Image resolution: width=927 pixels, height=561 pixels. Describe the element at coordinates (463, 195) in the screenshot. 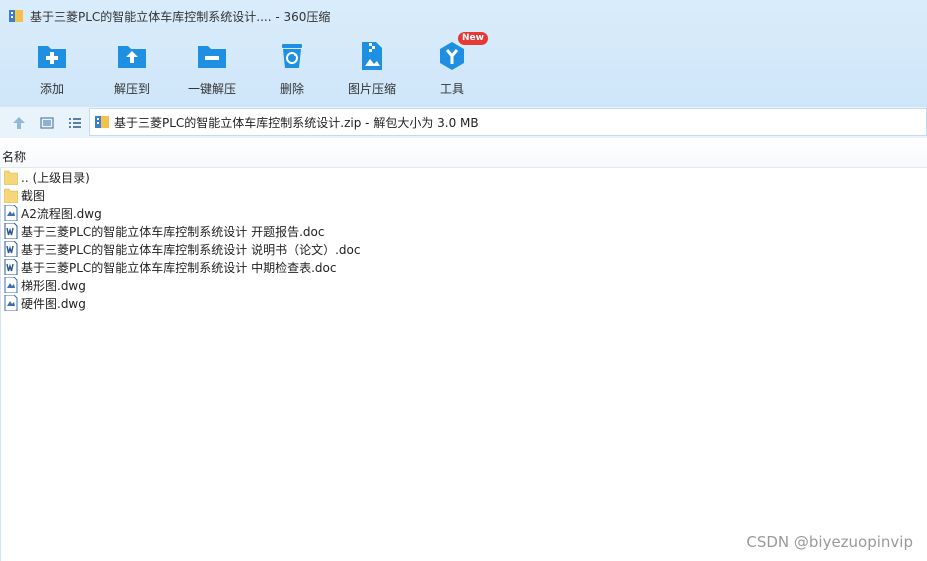

I see `list-item: 截图` at that location.